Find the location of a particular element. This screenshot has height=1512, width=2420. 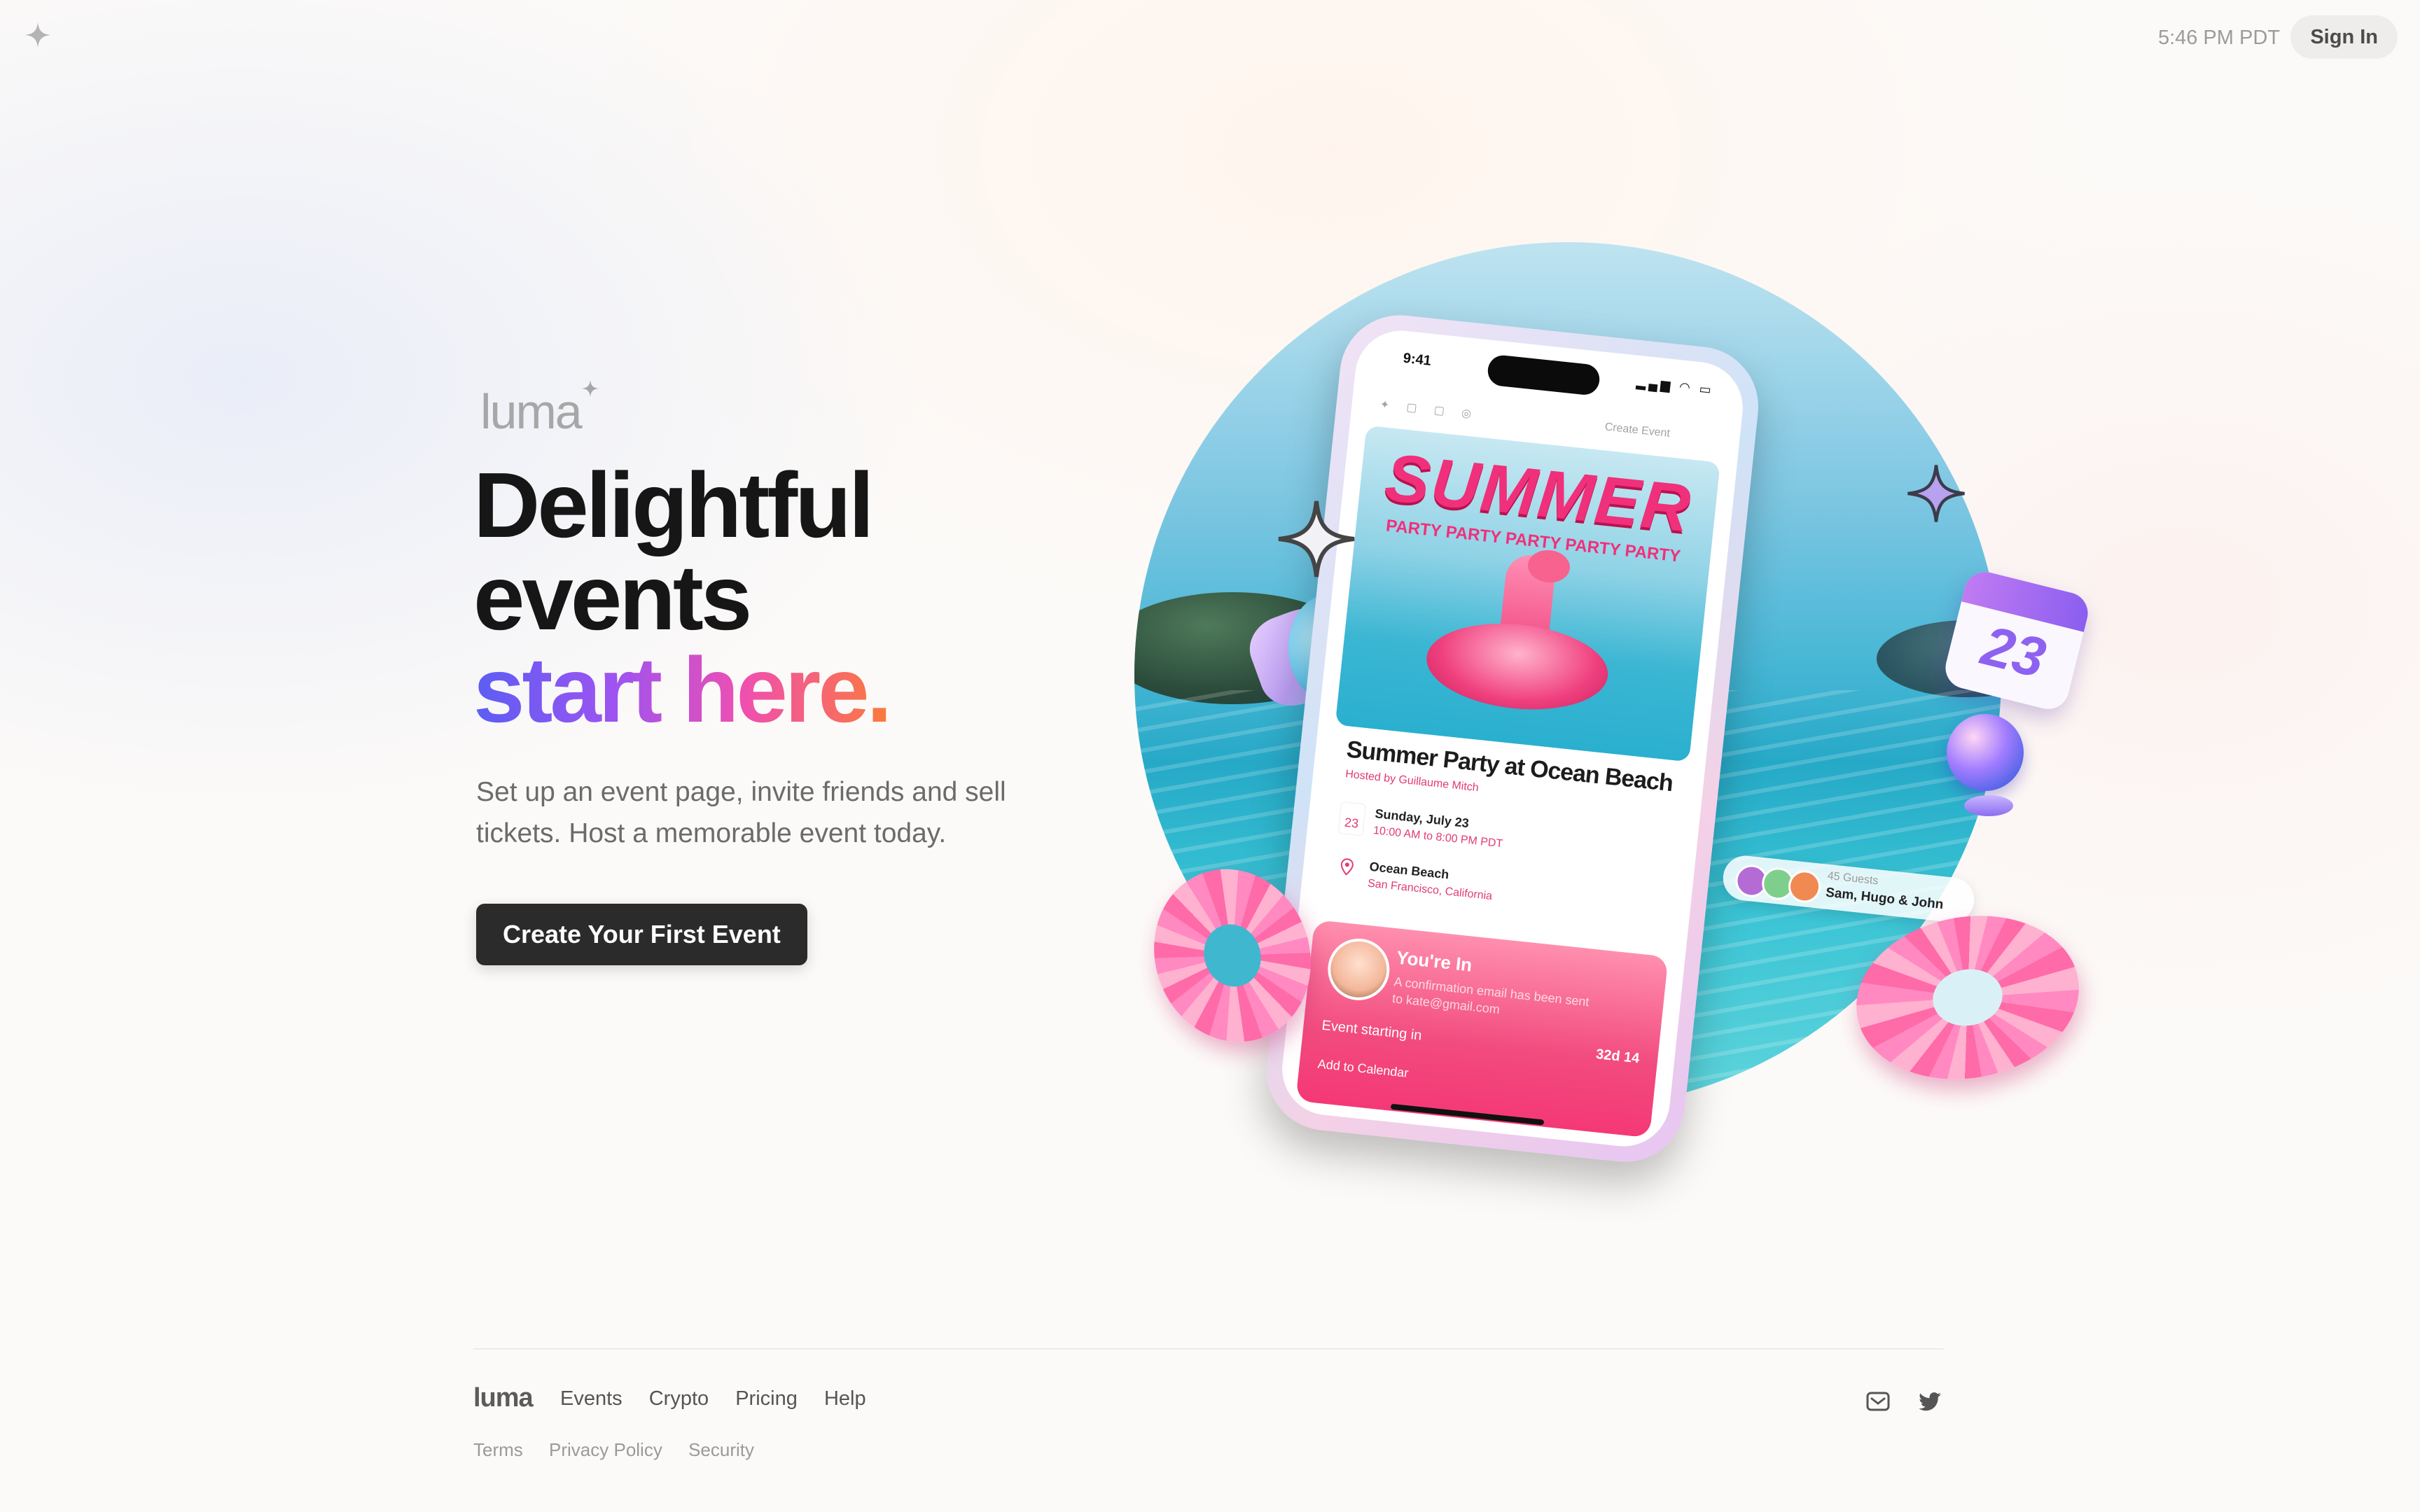

phone-create-event-link: Create Event is located at coordinates (1637, 430).